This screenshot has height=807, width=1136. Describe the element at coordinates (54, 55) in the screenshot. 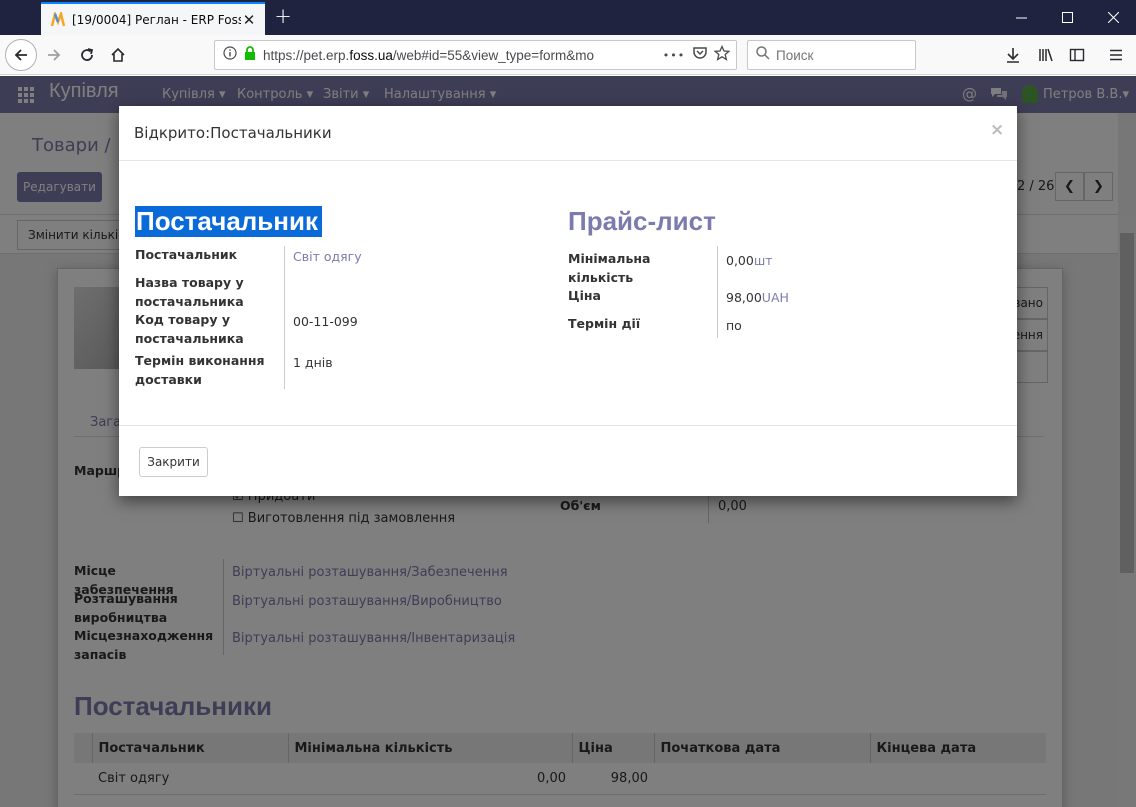

I see `forward-button` at that location.